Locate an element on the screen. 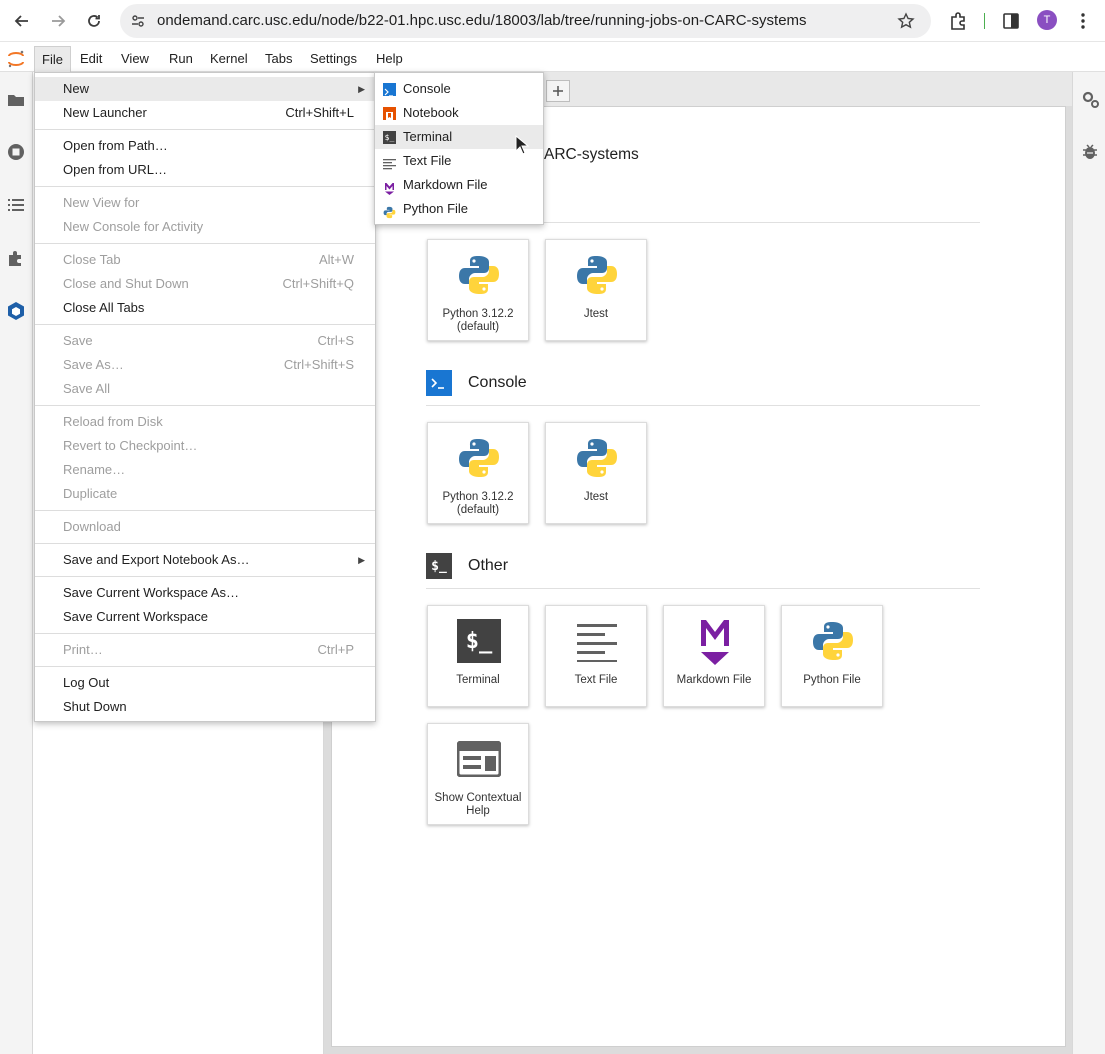 The height and width of the screenshot is (1054, 1105). new-submenu-markdown-file: Markdown File is located at coordinates (459, 185).